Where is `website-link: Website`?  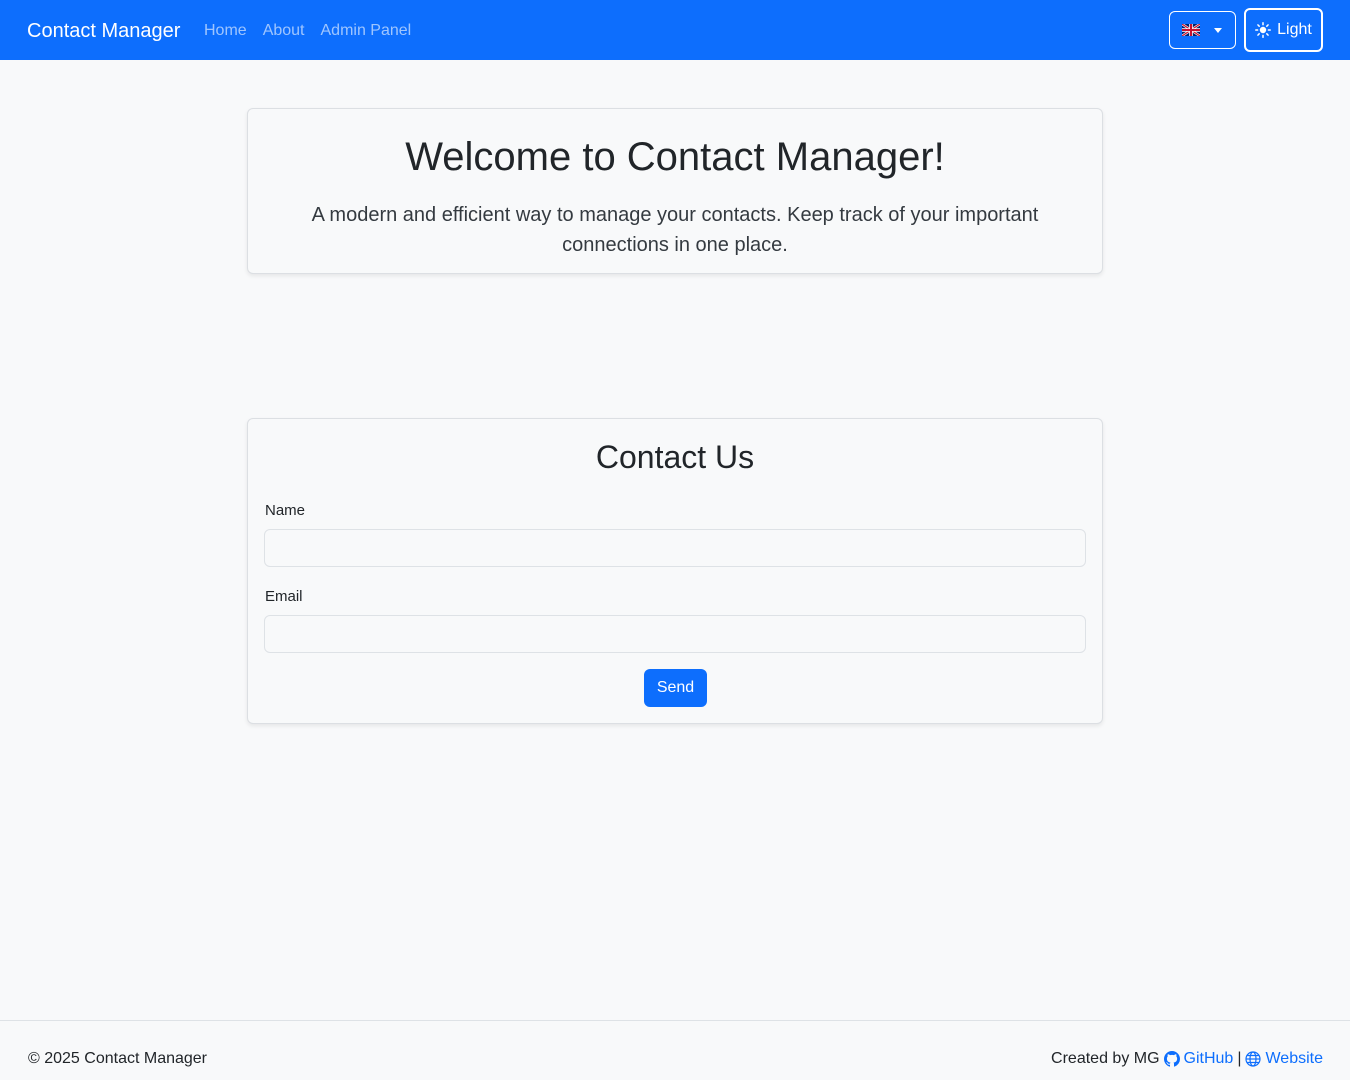
website-link: Website is located at coordinates (1284, 1059).